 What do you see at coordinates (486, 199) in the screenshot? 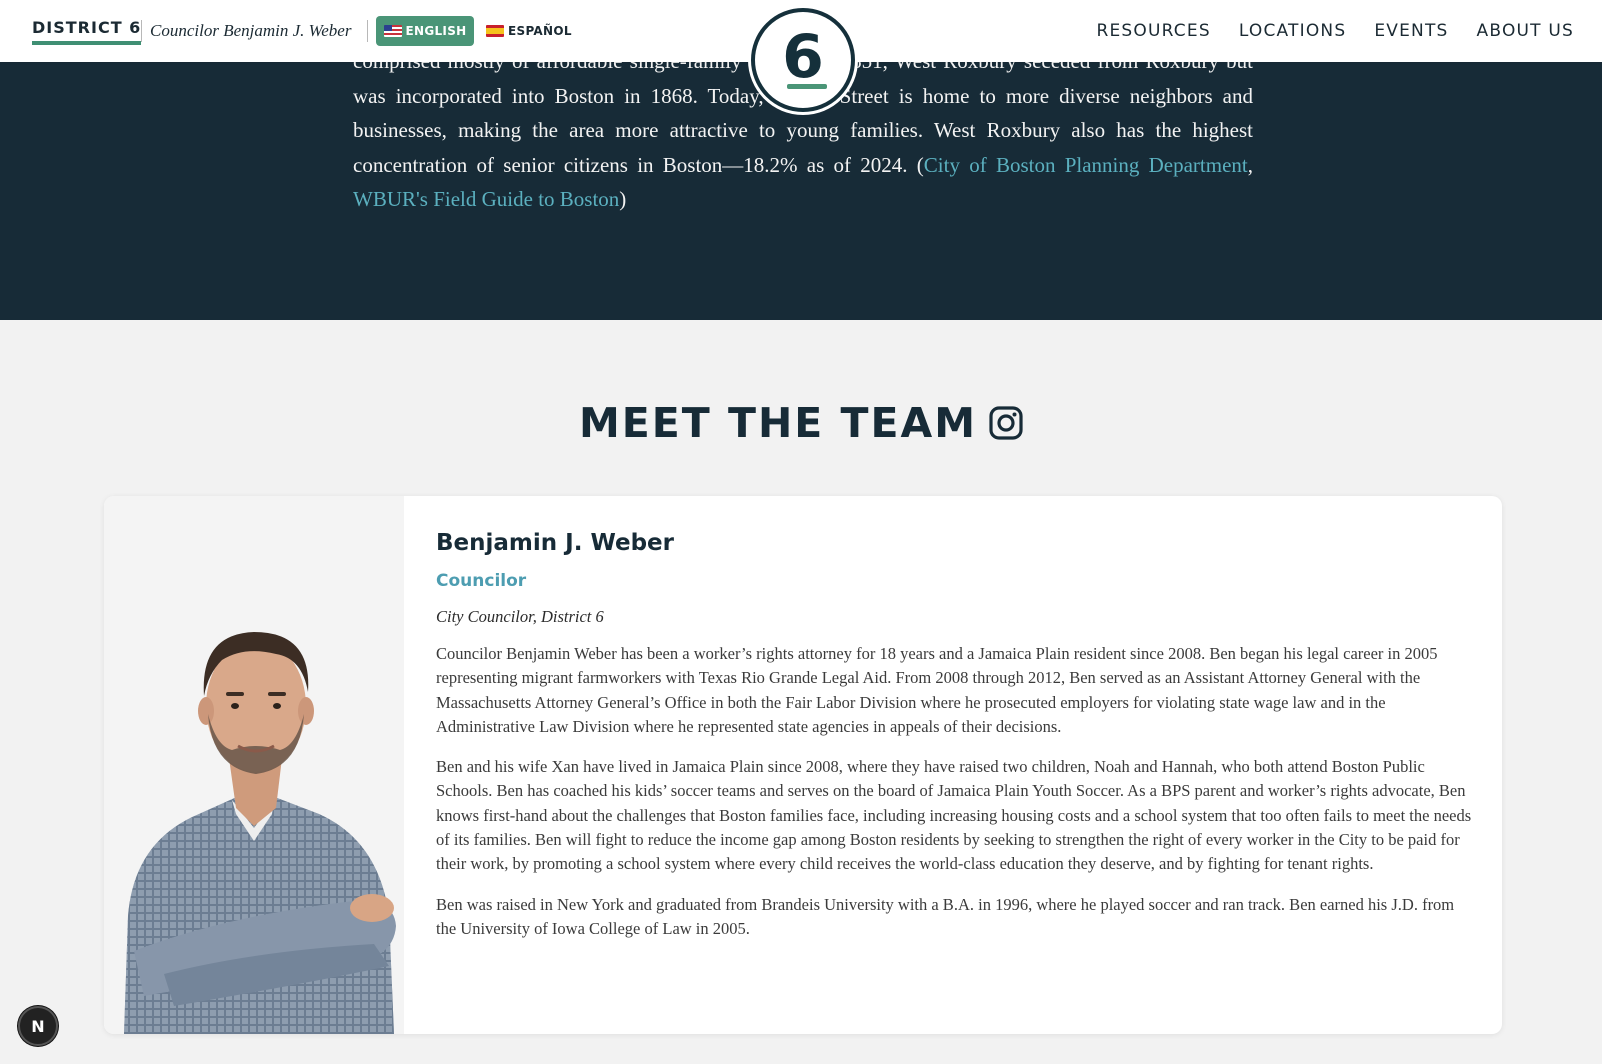
I see `wbur-guide-link: WBUR's Field Guide to Boston` at bounding box center [486, 199].